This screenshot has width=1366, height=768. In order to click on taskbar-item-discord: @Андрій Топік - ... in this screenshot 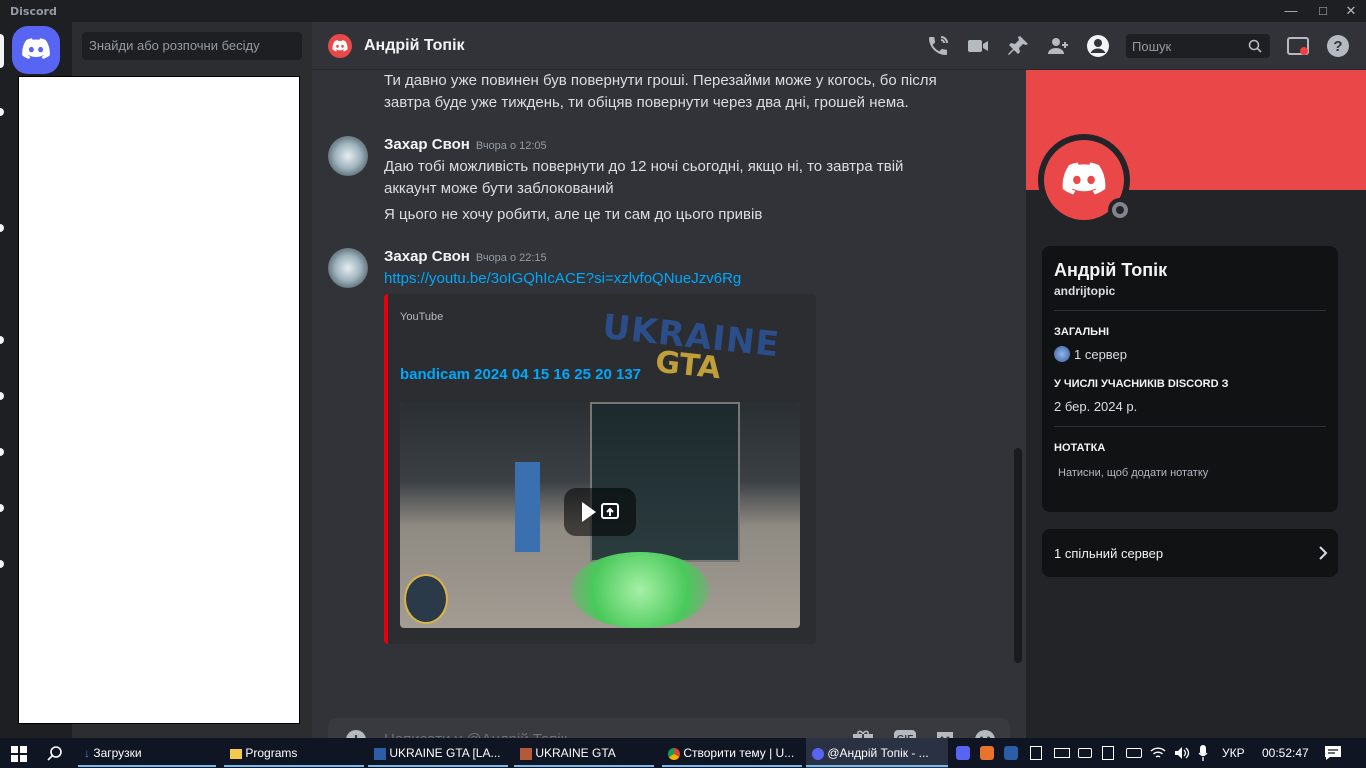, I will do `click(877, 753)`.